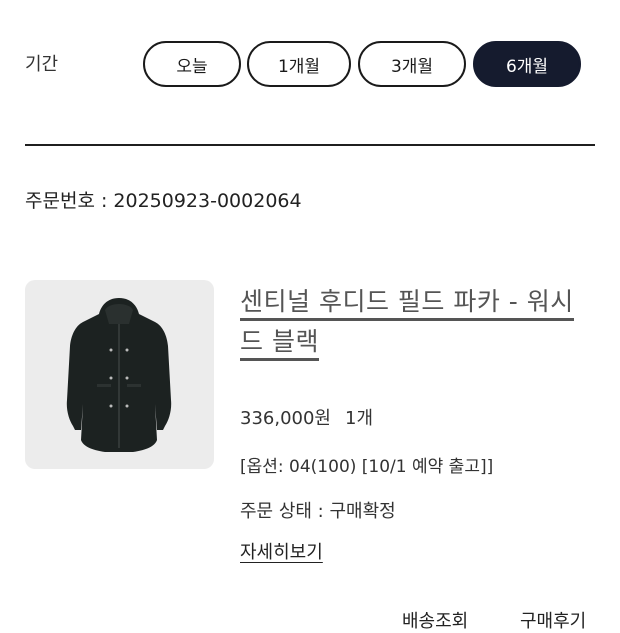  Describe the element at coordinates (310, 145) in the screenshot. I see `section-divider` at that location.